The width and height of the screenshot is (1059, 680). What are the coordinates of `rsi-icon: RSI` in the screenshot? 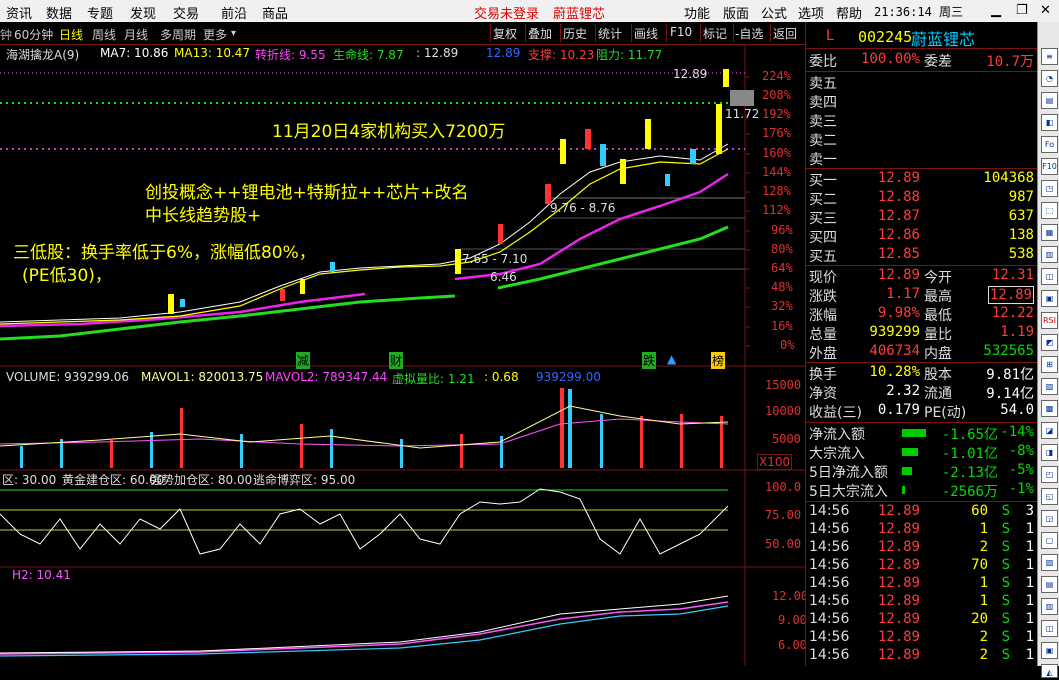 It's located at (1049, 320).